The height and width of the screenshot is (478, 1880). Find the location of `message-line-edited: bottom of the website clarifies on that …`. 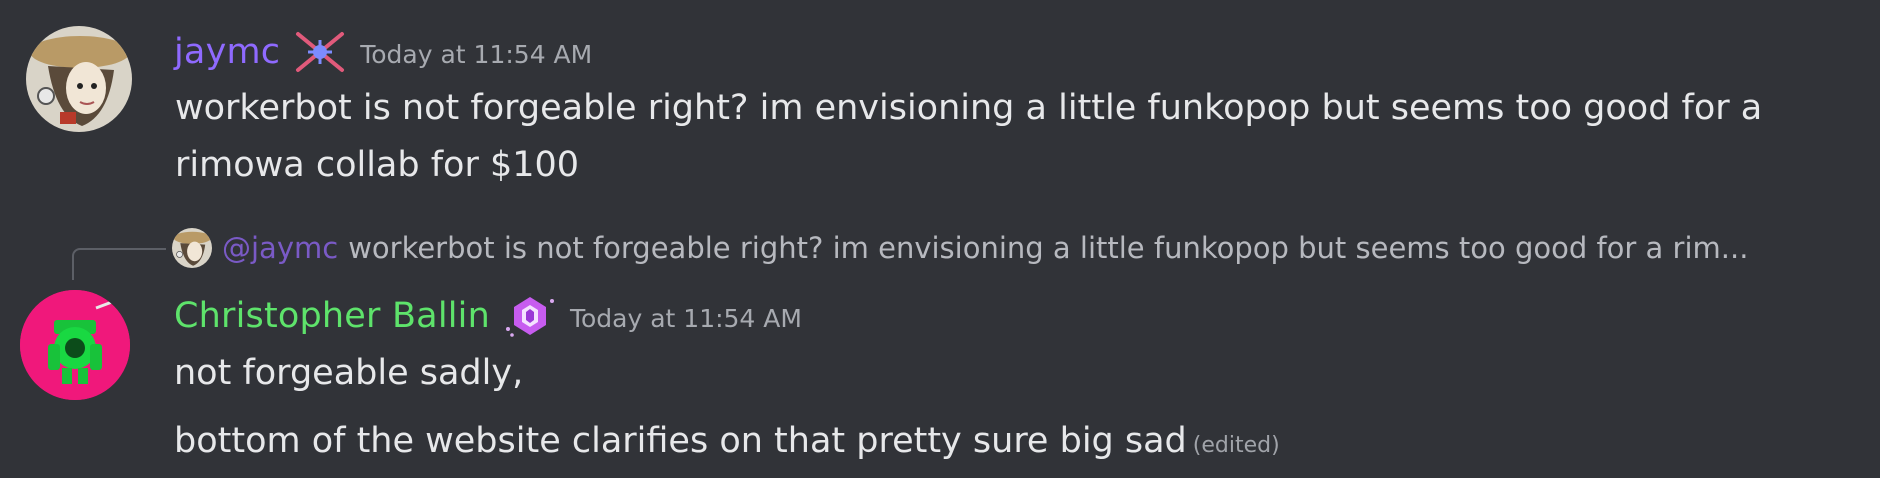

message-line-edited: bottom of the website clarifies on that … is located at coordinates (727, 441).